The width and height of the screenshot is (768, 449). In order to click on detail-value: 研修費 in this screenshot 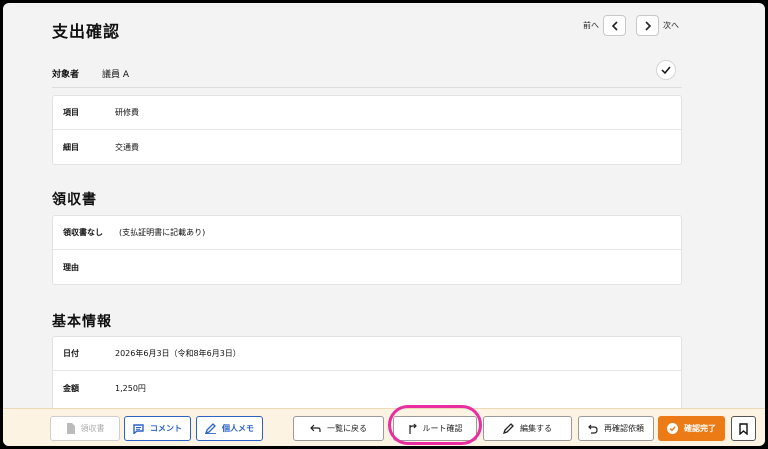, I will do `click(127, 112)`.